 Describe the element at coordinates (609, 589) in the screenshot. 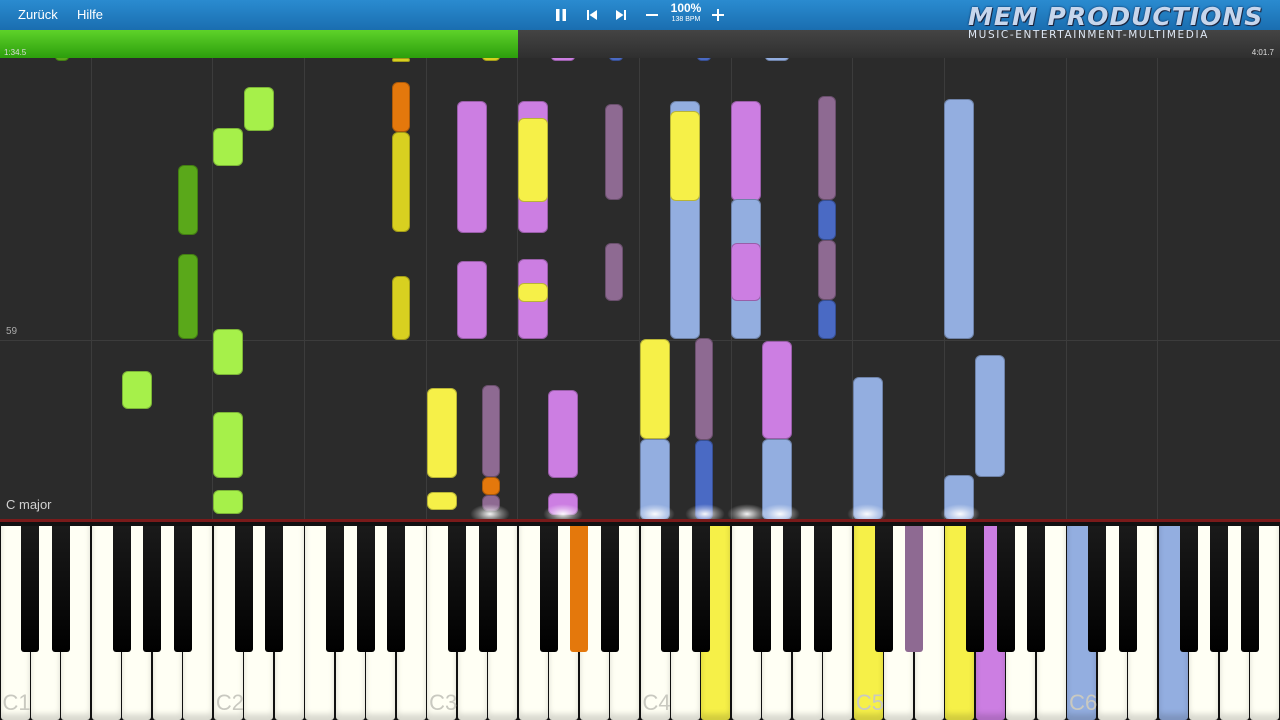

I see `black-key-asharp3` at that location.